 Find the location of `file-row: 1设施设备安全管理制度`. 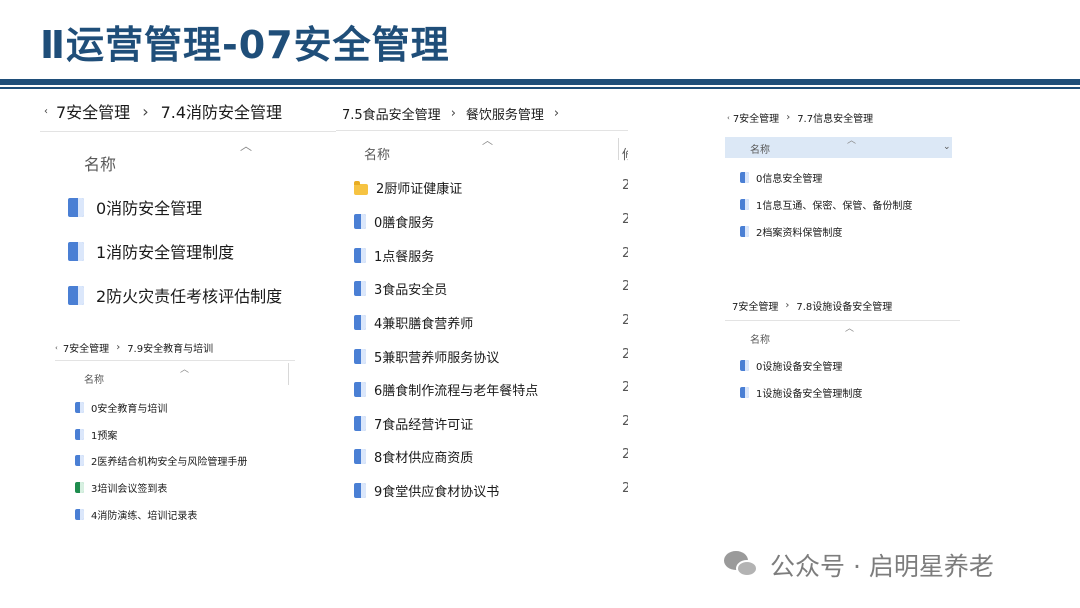

file-row: 1设施设备安全管理制度 is located at coordinates (801, 392).